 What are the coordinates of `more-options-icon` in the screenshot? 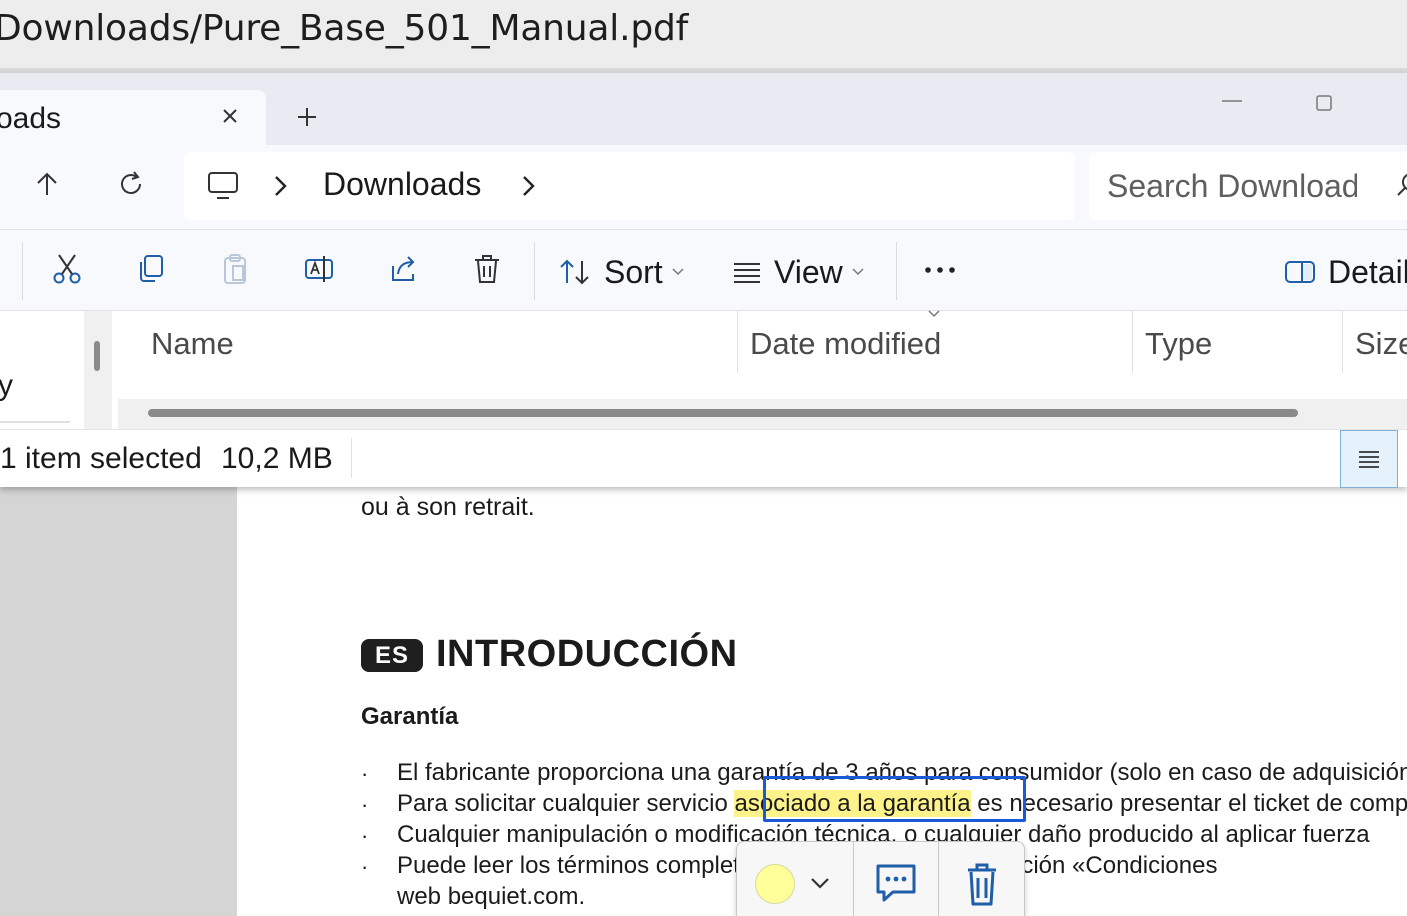 It's located at (940, 270).